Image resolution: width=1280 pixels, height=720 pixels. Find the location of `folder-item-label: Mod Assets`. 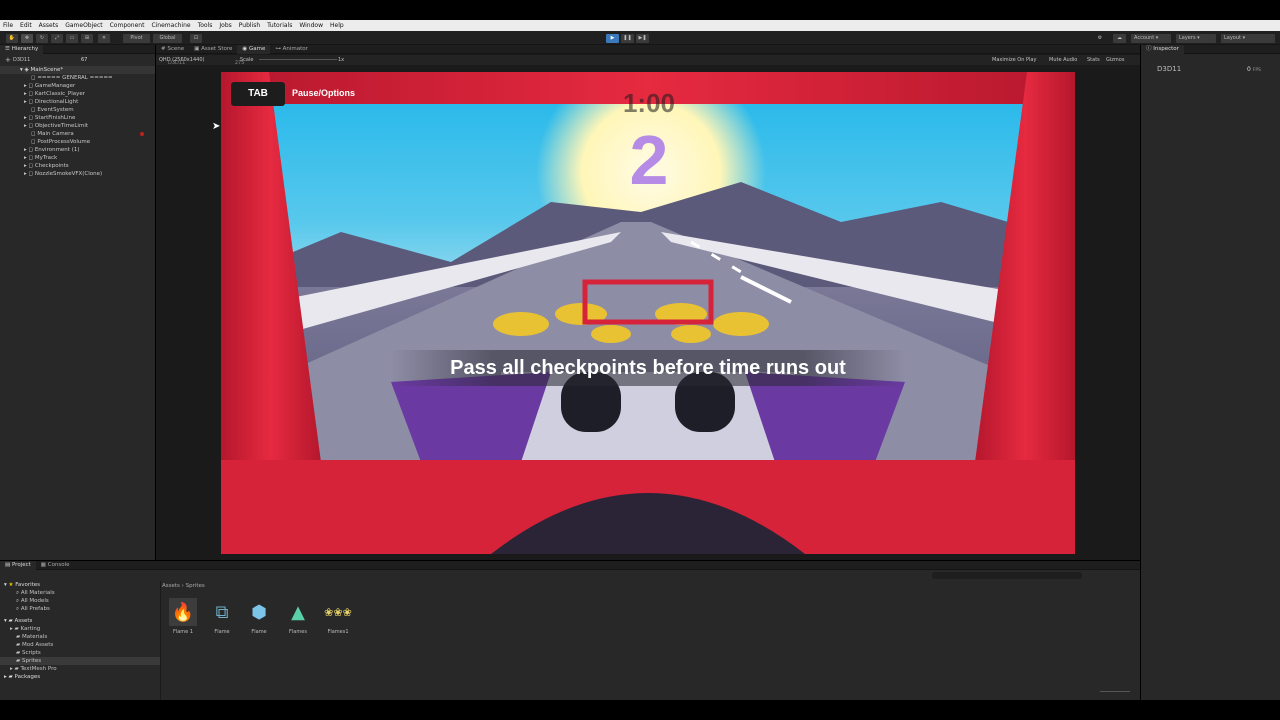

folder-item-label: Mod Assets is located at coordinates (37, 645).